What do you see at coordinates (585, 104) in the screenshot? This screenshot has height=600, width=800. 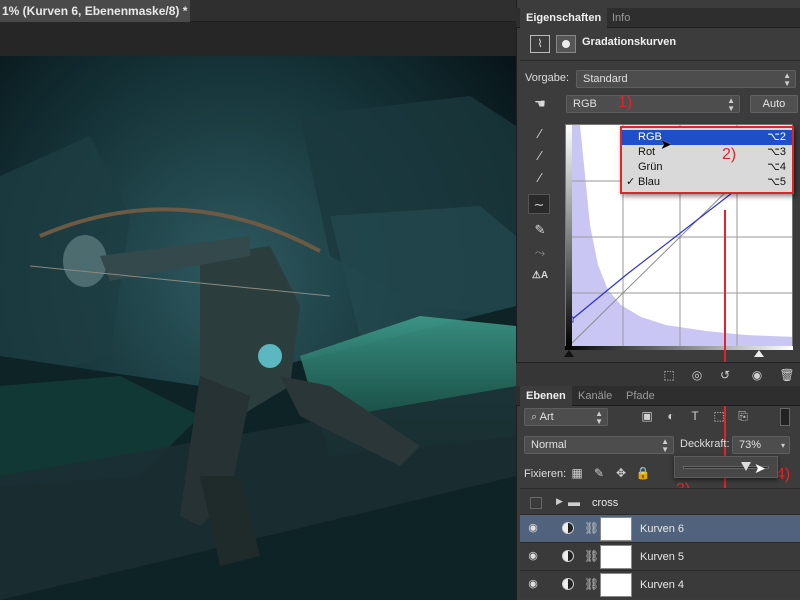 I see `channel-value: RGB` at bounding box center [585, 104].